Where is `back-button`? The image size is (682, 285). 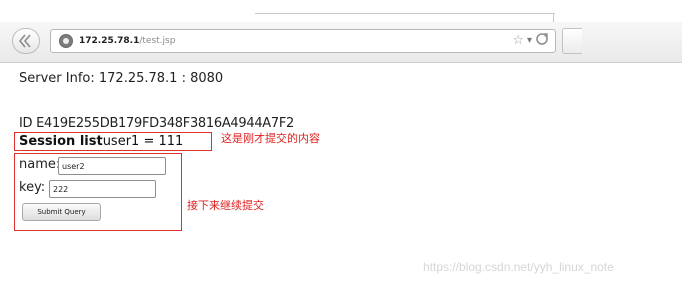
back-button is located at coordinates (26, 41).